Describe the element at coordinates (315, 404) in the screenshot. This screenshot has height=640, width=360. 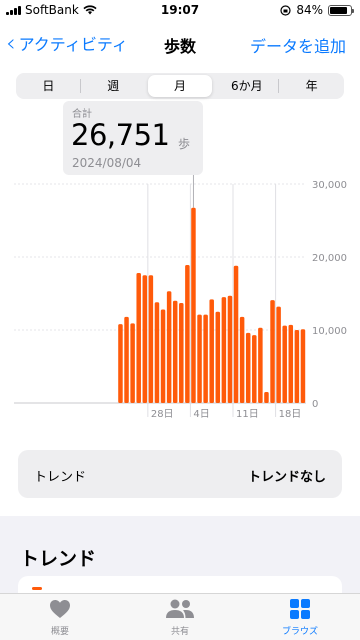
I see `y-tick-label: 0` at that location.